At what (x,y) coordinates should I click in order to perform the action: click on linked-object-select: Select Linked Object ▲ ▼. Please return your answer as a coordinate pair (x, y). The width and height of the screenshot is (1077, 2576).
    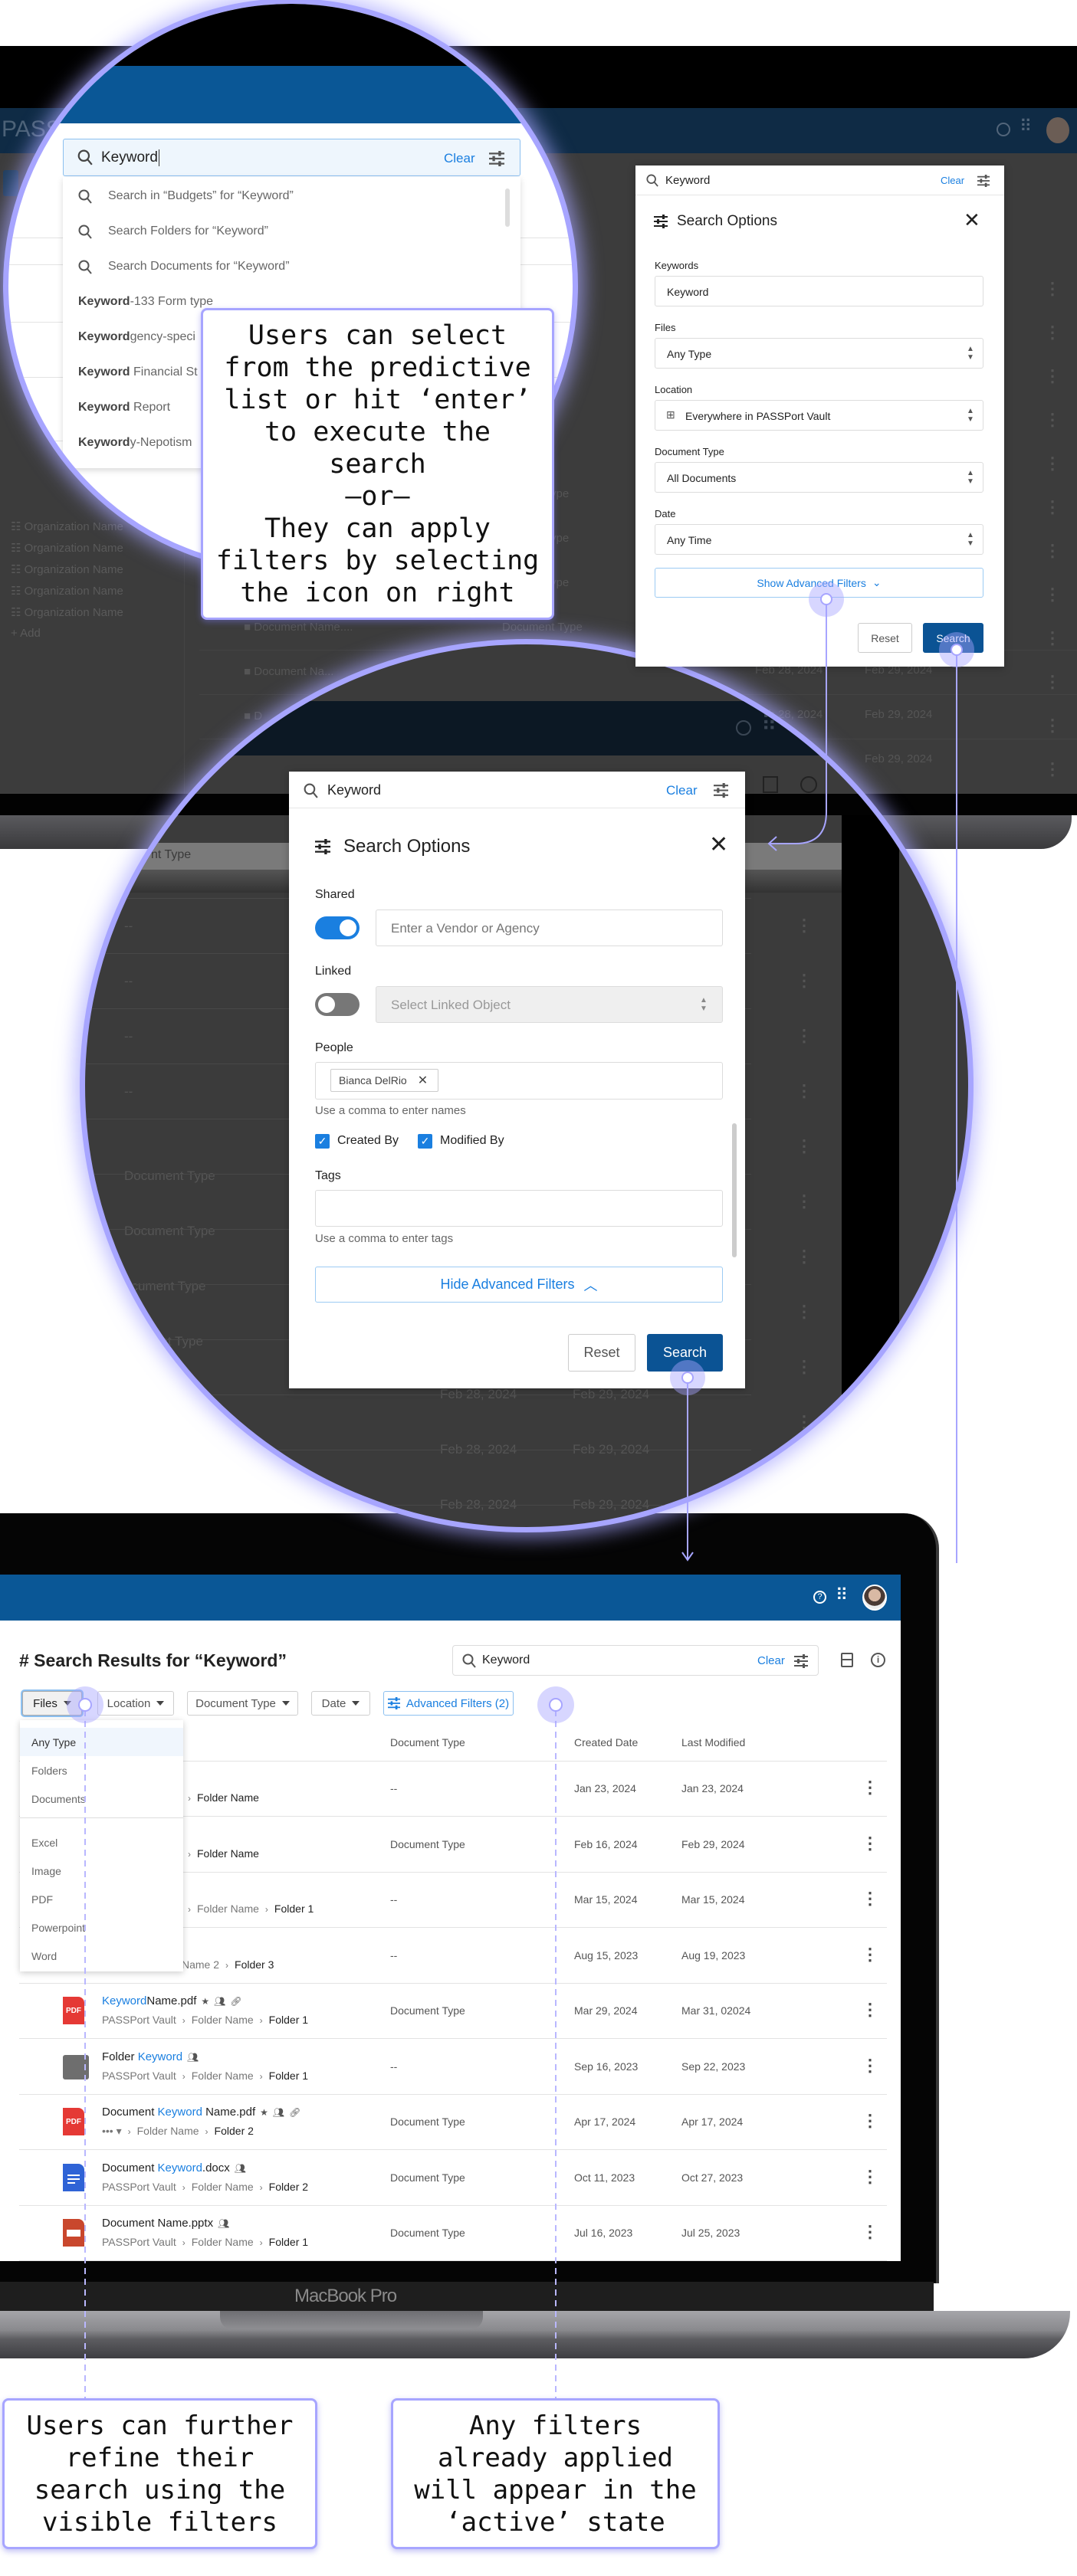
    Looking at the image, I should click on (549, 1005).